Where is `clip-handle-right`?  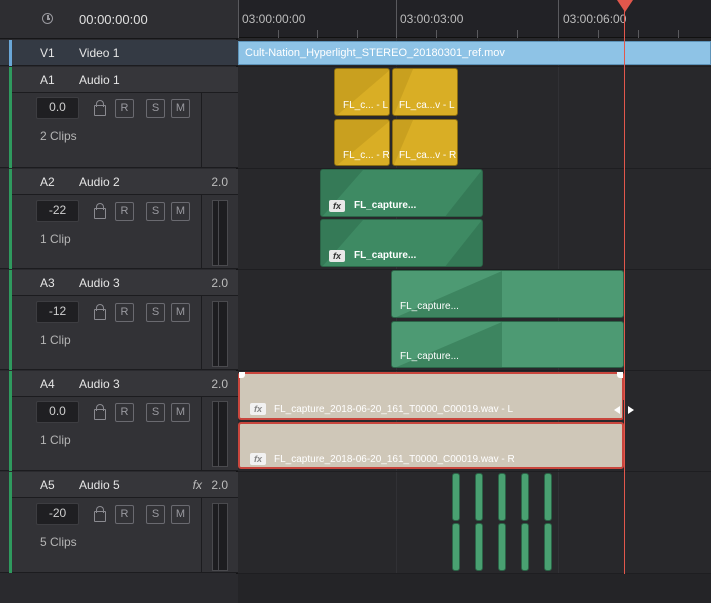
clip-handle-right is located at coordinates (620, 375).